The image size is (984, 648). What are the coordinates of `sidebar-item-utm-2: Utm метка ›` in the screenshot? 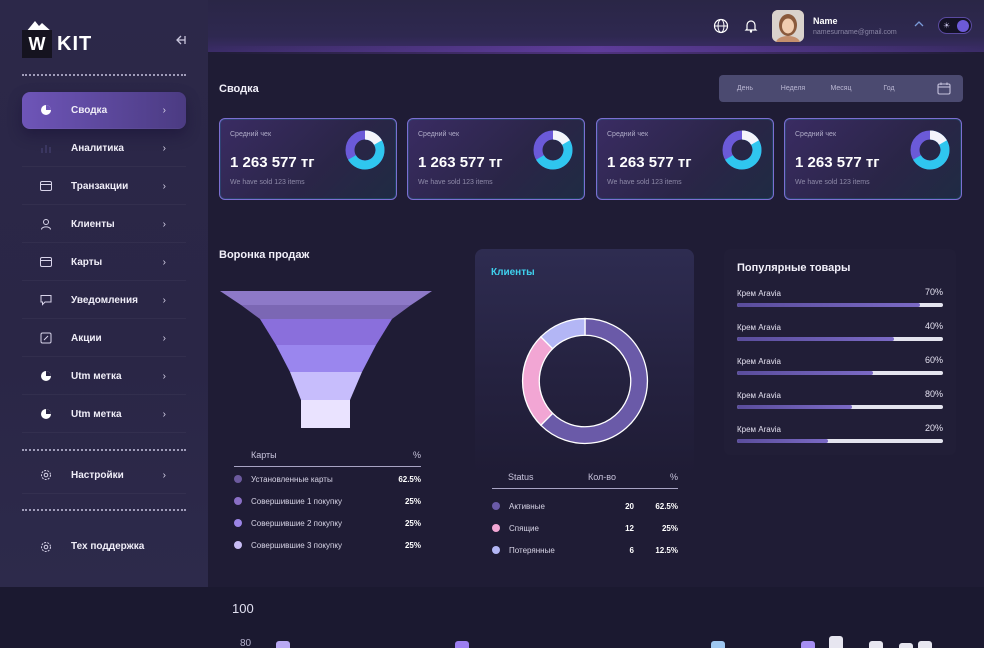 It's located at (104, 414).